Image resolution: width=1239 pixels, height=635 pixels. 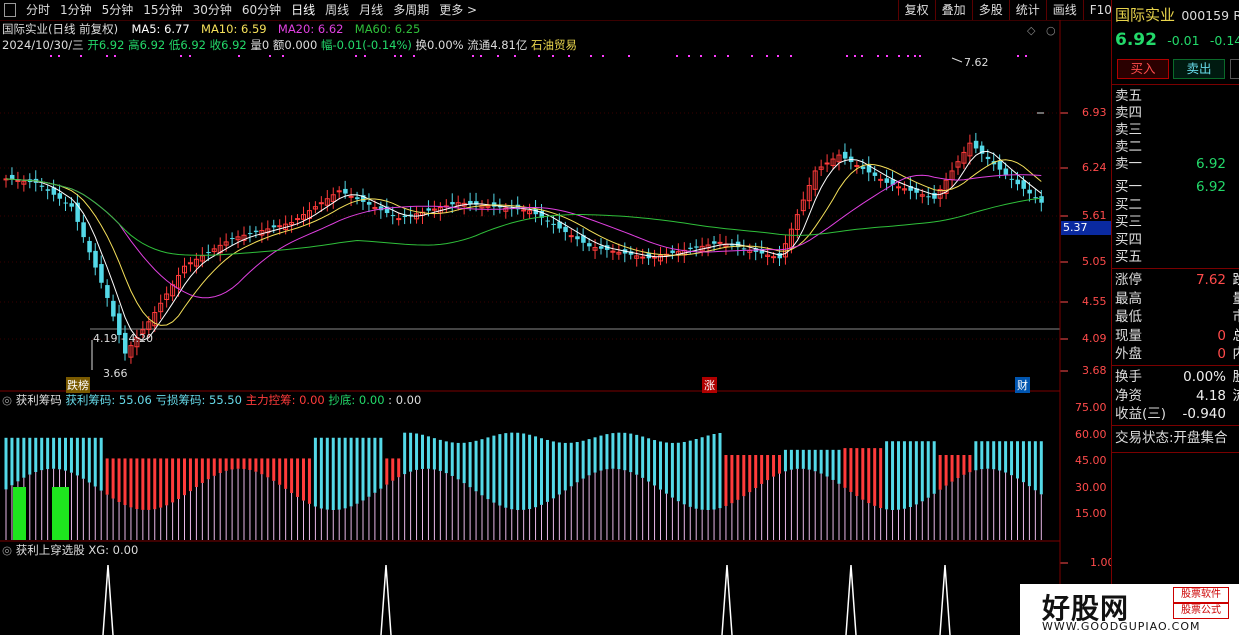 I want to click on high-annotation: 7.62, so click(x=976, y=62).